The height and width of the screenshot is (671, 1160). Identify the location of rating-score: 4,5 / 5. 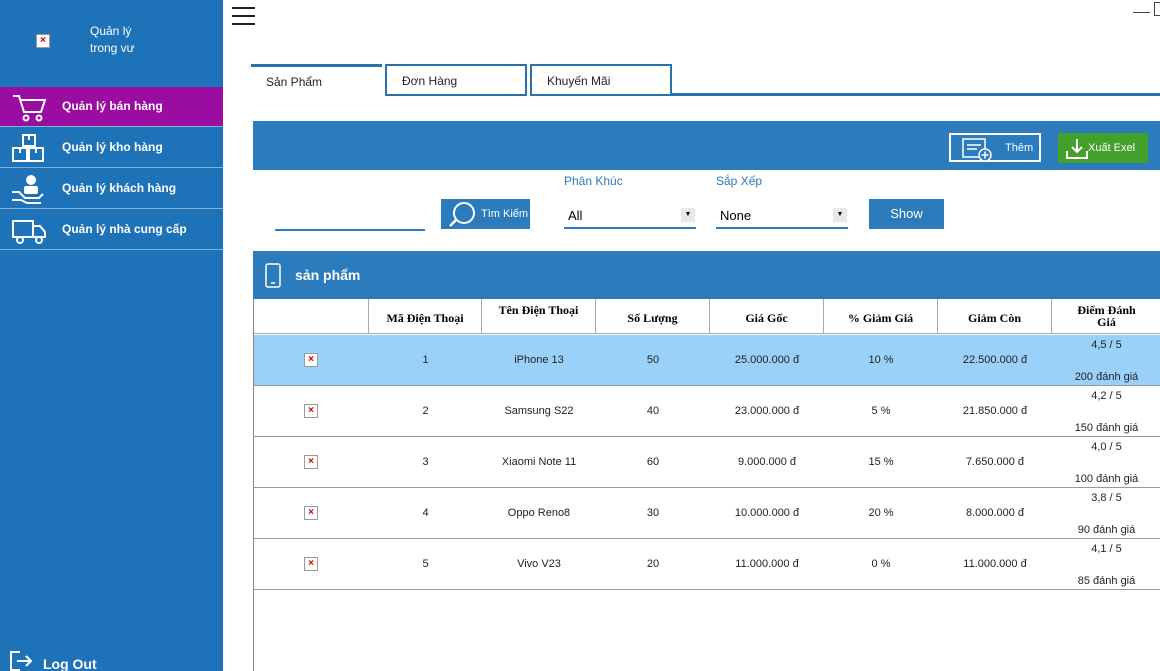
(1106, 345).